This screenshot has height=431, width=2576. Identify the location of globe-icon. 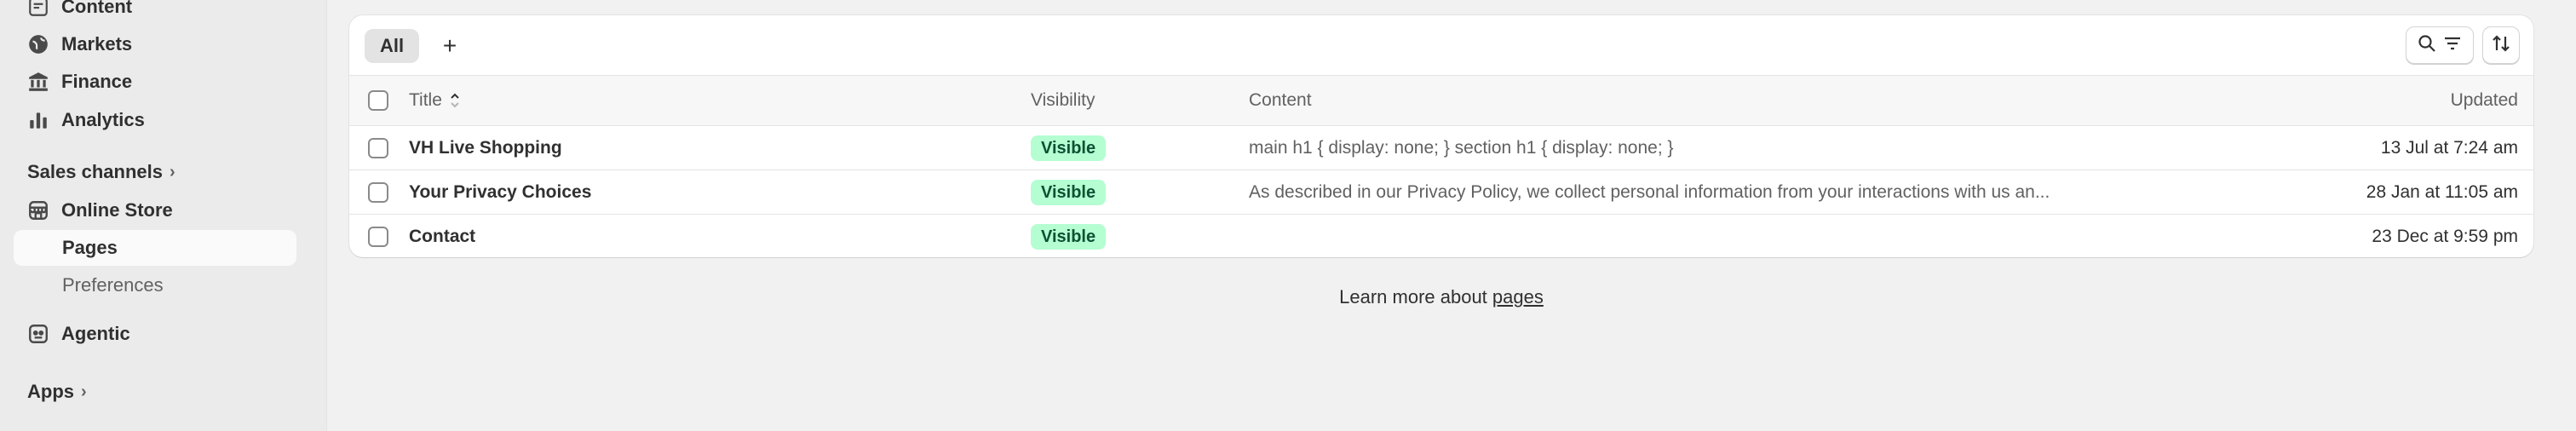
(38, 44).